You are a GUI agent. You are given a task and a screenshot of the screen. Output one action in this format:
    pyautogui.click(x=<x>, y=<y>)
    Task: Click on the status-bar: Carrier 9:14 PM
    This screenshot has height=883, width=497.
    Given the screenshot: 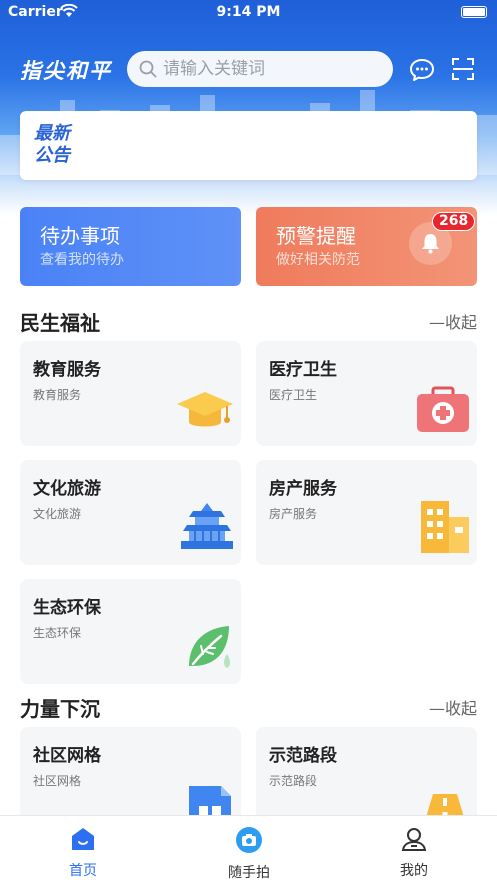 What is the action you would take?
    pyautogui.click(x=248, y=13)
    